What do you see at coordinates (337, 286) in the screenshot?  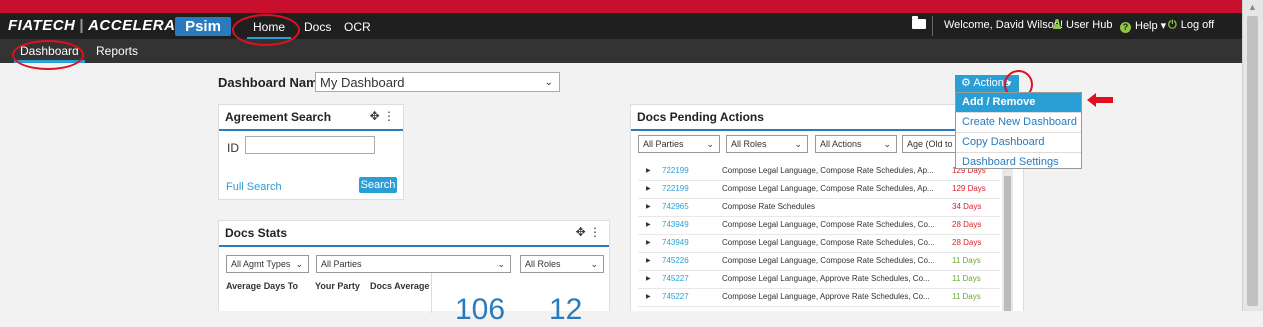 I see `your-party-header: Your Party` at bounding box center [337, 286].